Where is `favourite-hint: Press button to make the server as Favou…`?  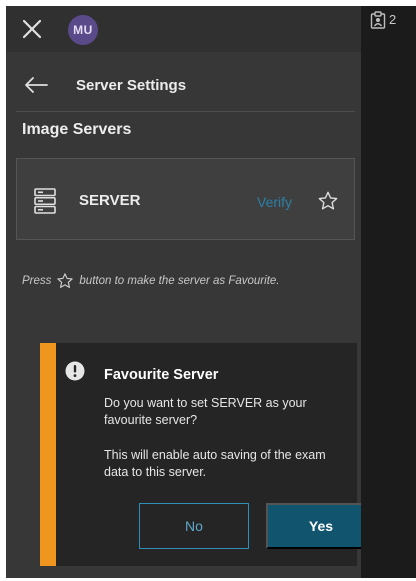 favourite-hint: Press button to make the server as Favou… is located at coordinates (189, 281).